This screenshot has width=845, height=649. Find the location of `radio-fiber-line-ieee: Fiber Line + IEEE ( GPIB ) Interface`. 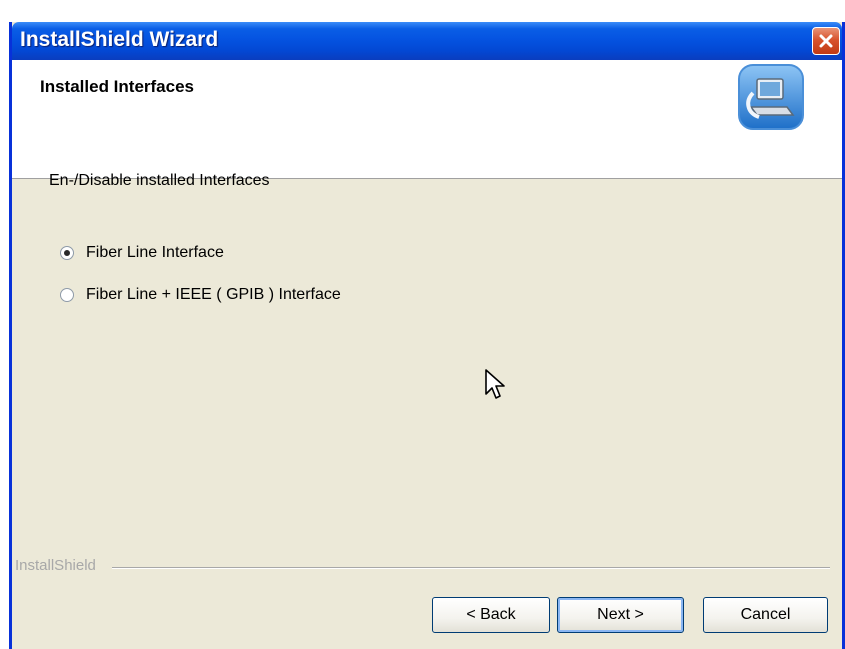

radio-fiber-line-ieee: Fiber Line + IEEE ( GPIB ) Interface is located at coordinates (200, 295).